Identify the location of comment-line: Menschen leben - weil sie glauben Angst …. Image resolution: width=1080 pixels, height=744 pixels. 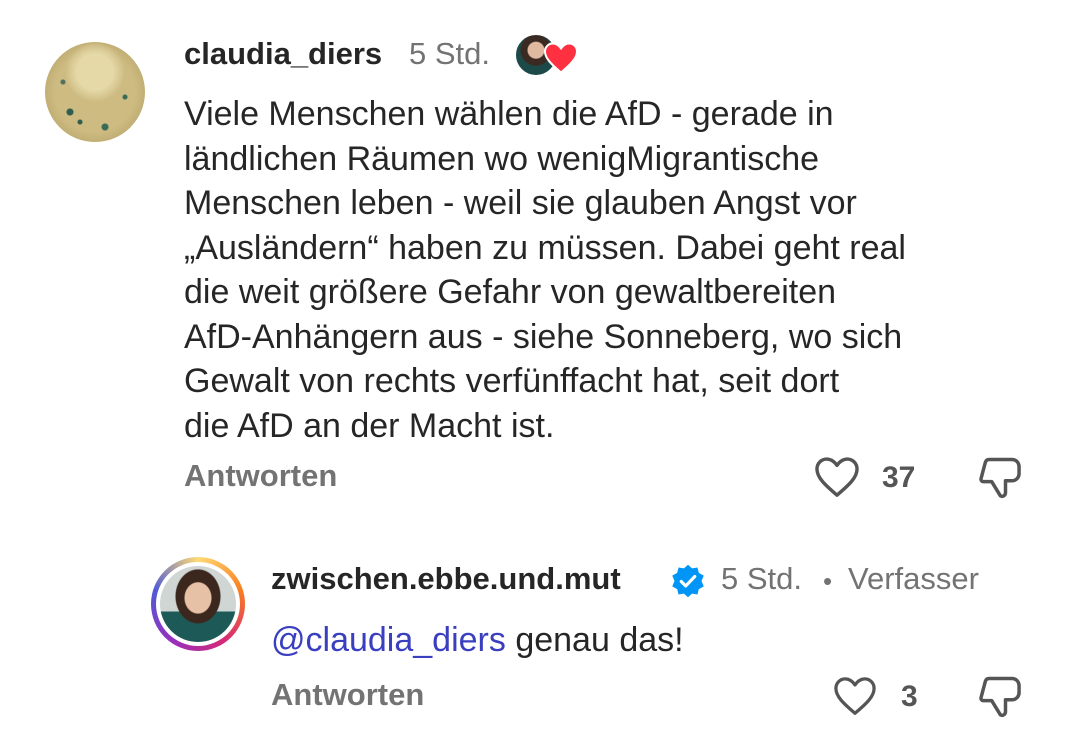
(520, 203).